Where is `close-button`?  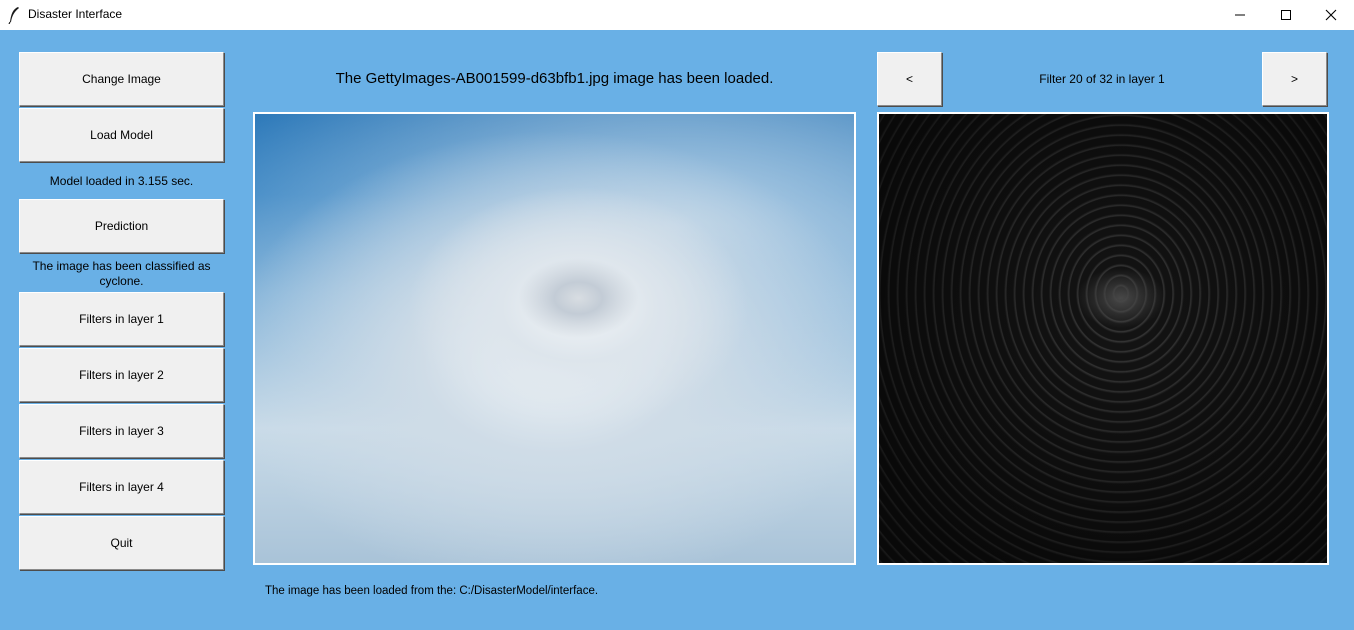 close-button is located at coordinates (1331, 15).